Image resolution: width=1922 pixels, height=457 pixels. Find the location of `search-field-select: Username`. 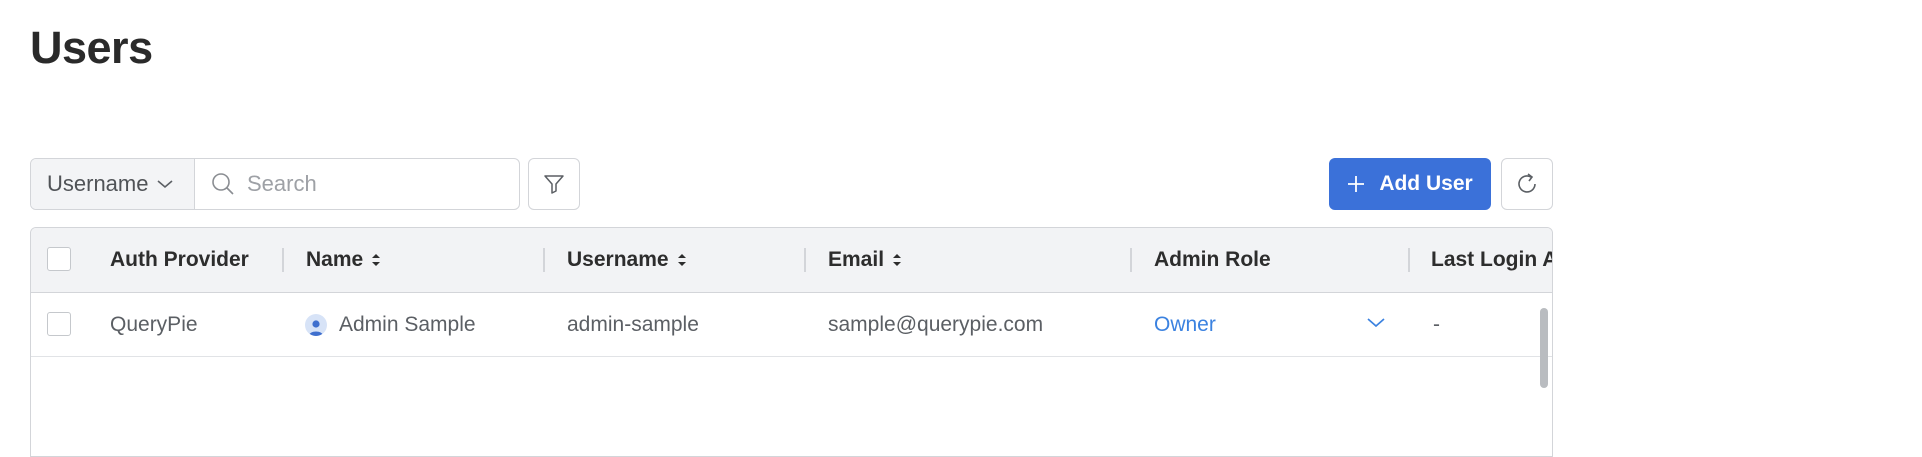

search-field-select: Username is located at coordinates (113, 184).